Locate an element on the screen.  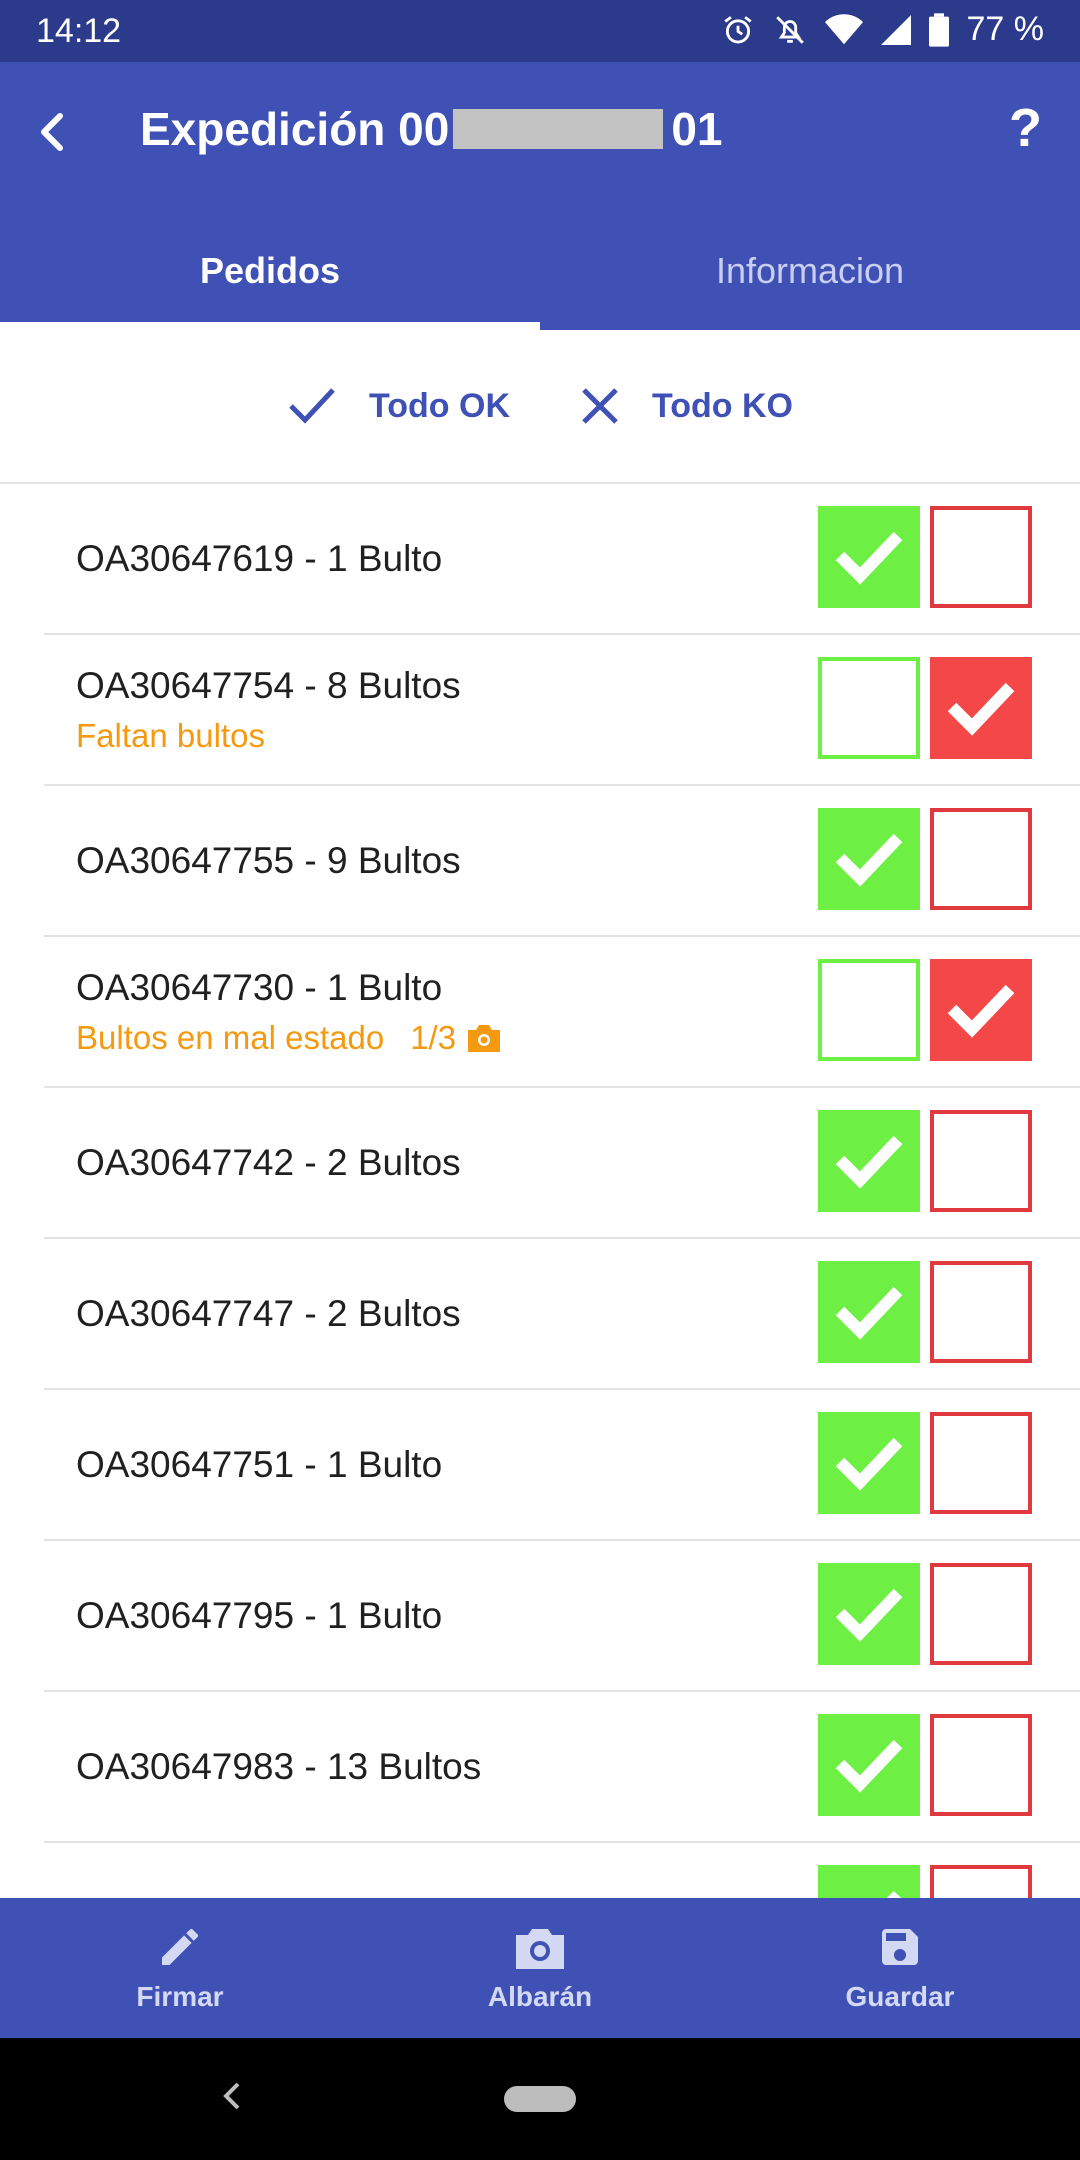
list-item: OA30647751 - 1 Bulto is located at coordinates (562, 1465).